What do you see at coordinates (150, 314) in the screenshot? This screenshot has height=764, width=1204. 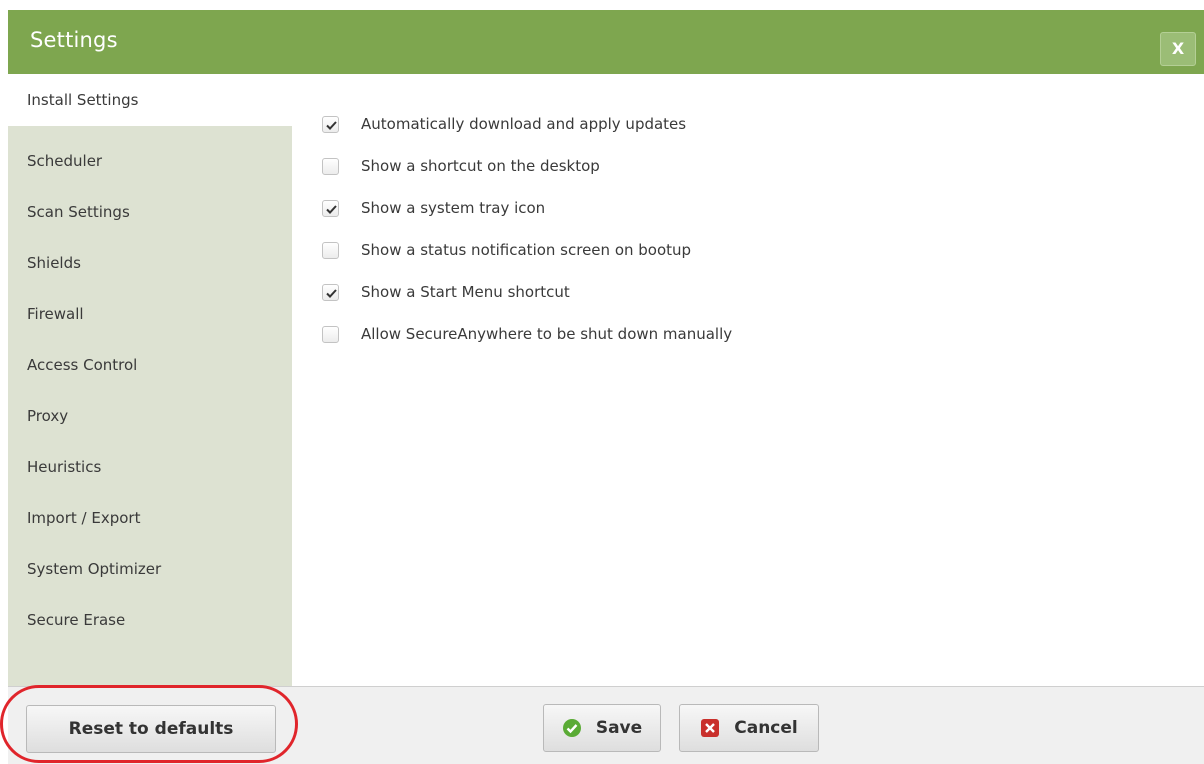 I see `sidebar-item-firewall: Firewall` at bounding box center [150, 314].